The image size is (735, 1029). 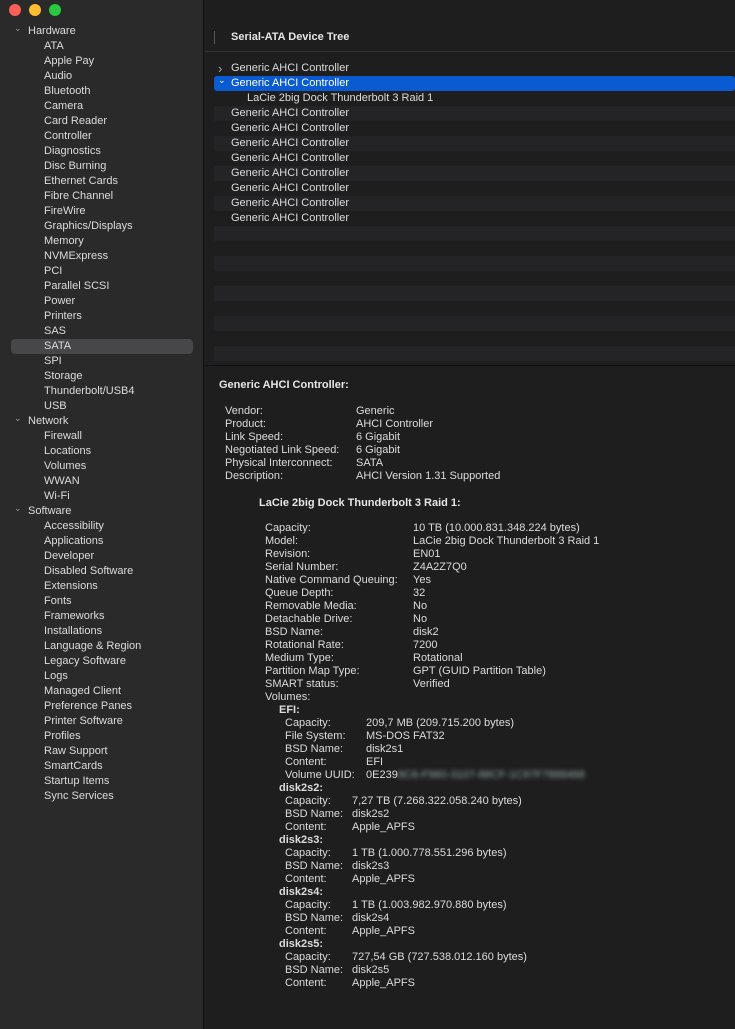 What do you see at coordinates (102, 781) in the screenshot?
I see `sidebar-item-startup-items: Startup Items` at bounding box center [102, 781].